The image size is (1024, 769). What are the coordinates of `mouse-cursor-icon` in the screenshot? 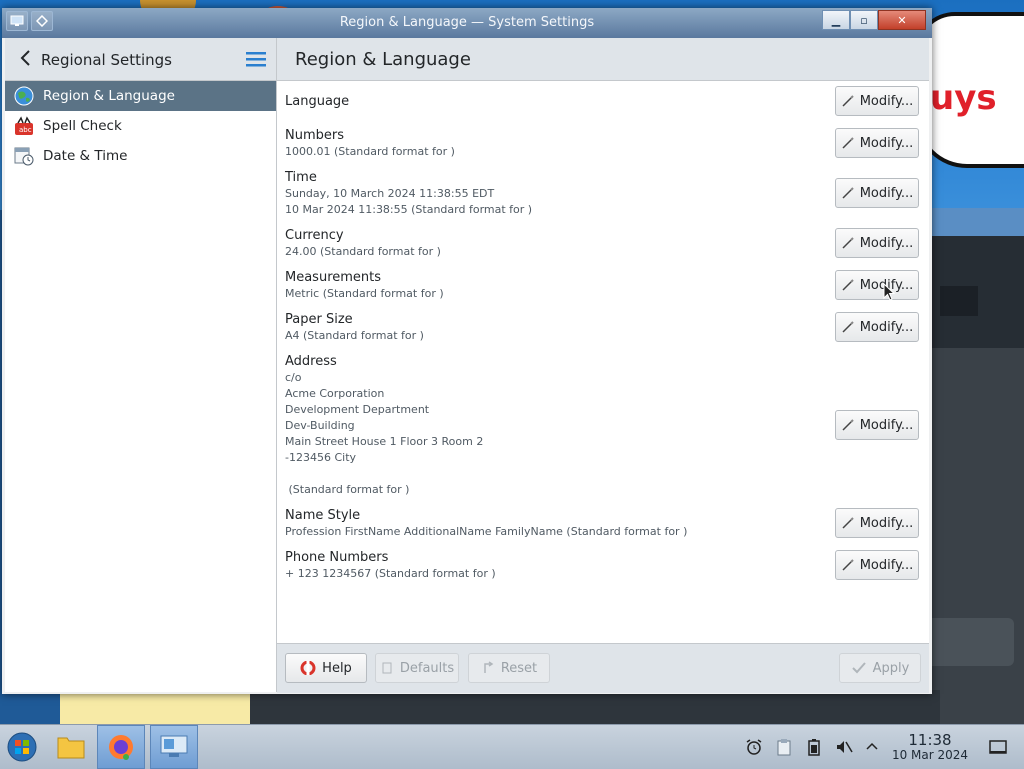 It's located at (889, 292).